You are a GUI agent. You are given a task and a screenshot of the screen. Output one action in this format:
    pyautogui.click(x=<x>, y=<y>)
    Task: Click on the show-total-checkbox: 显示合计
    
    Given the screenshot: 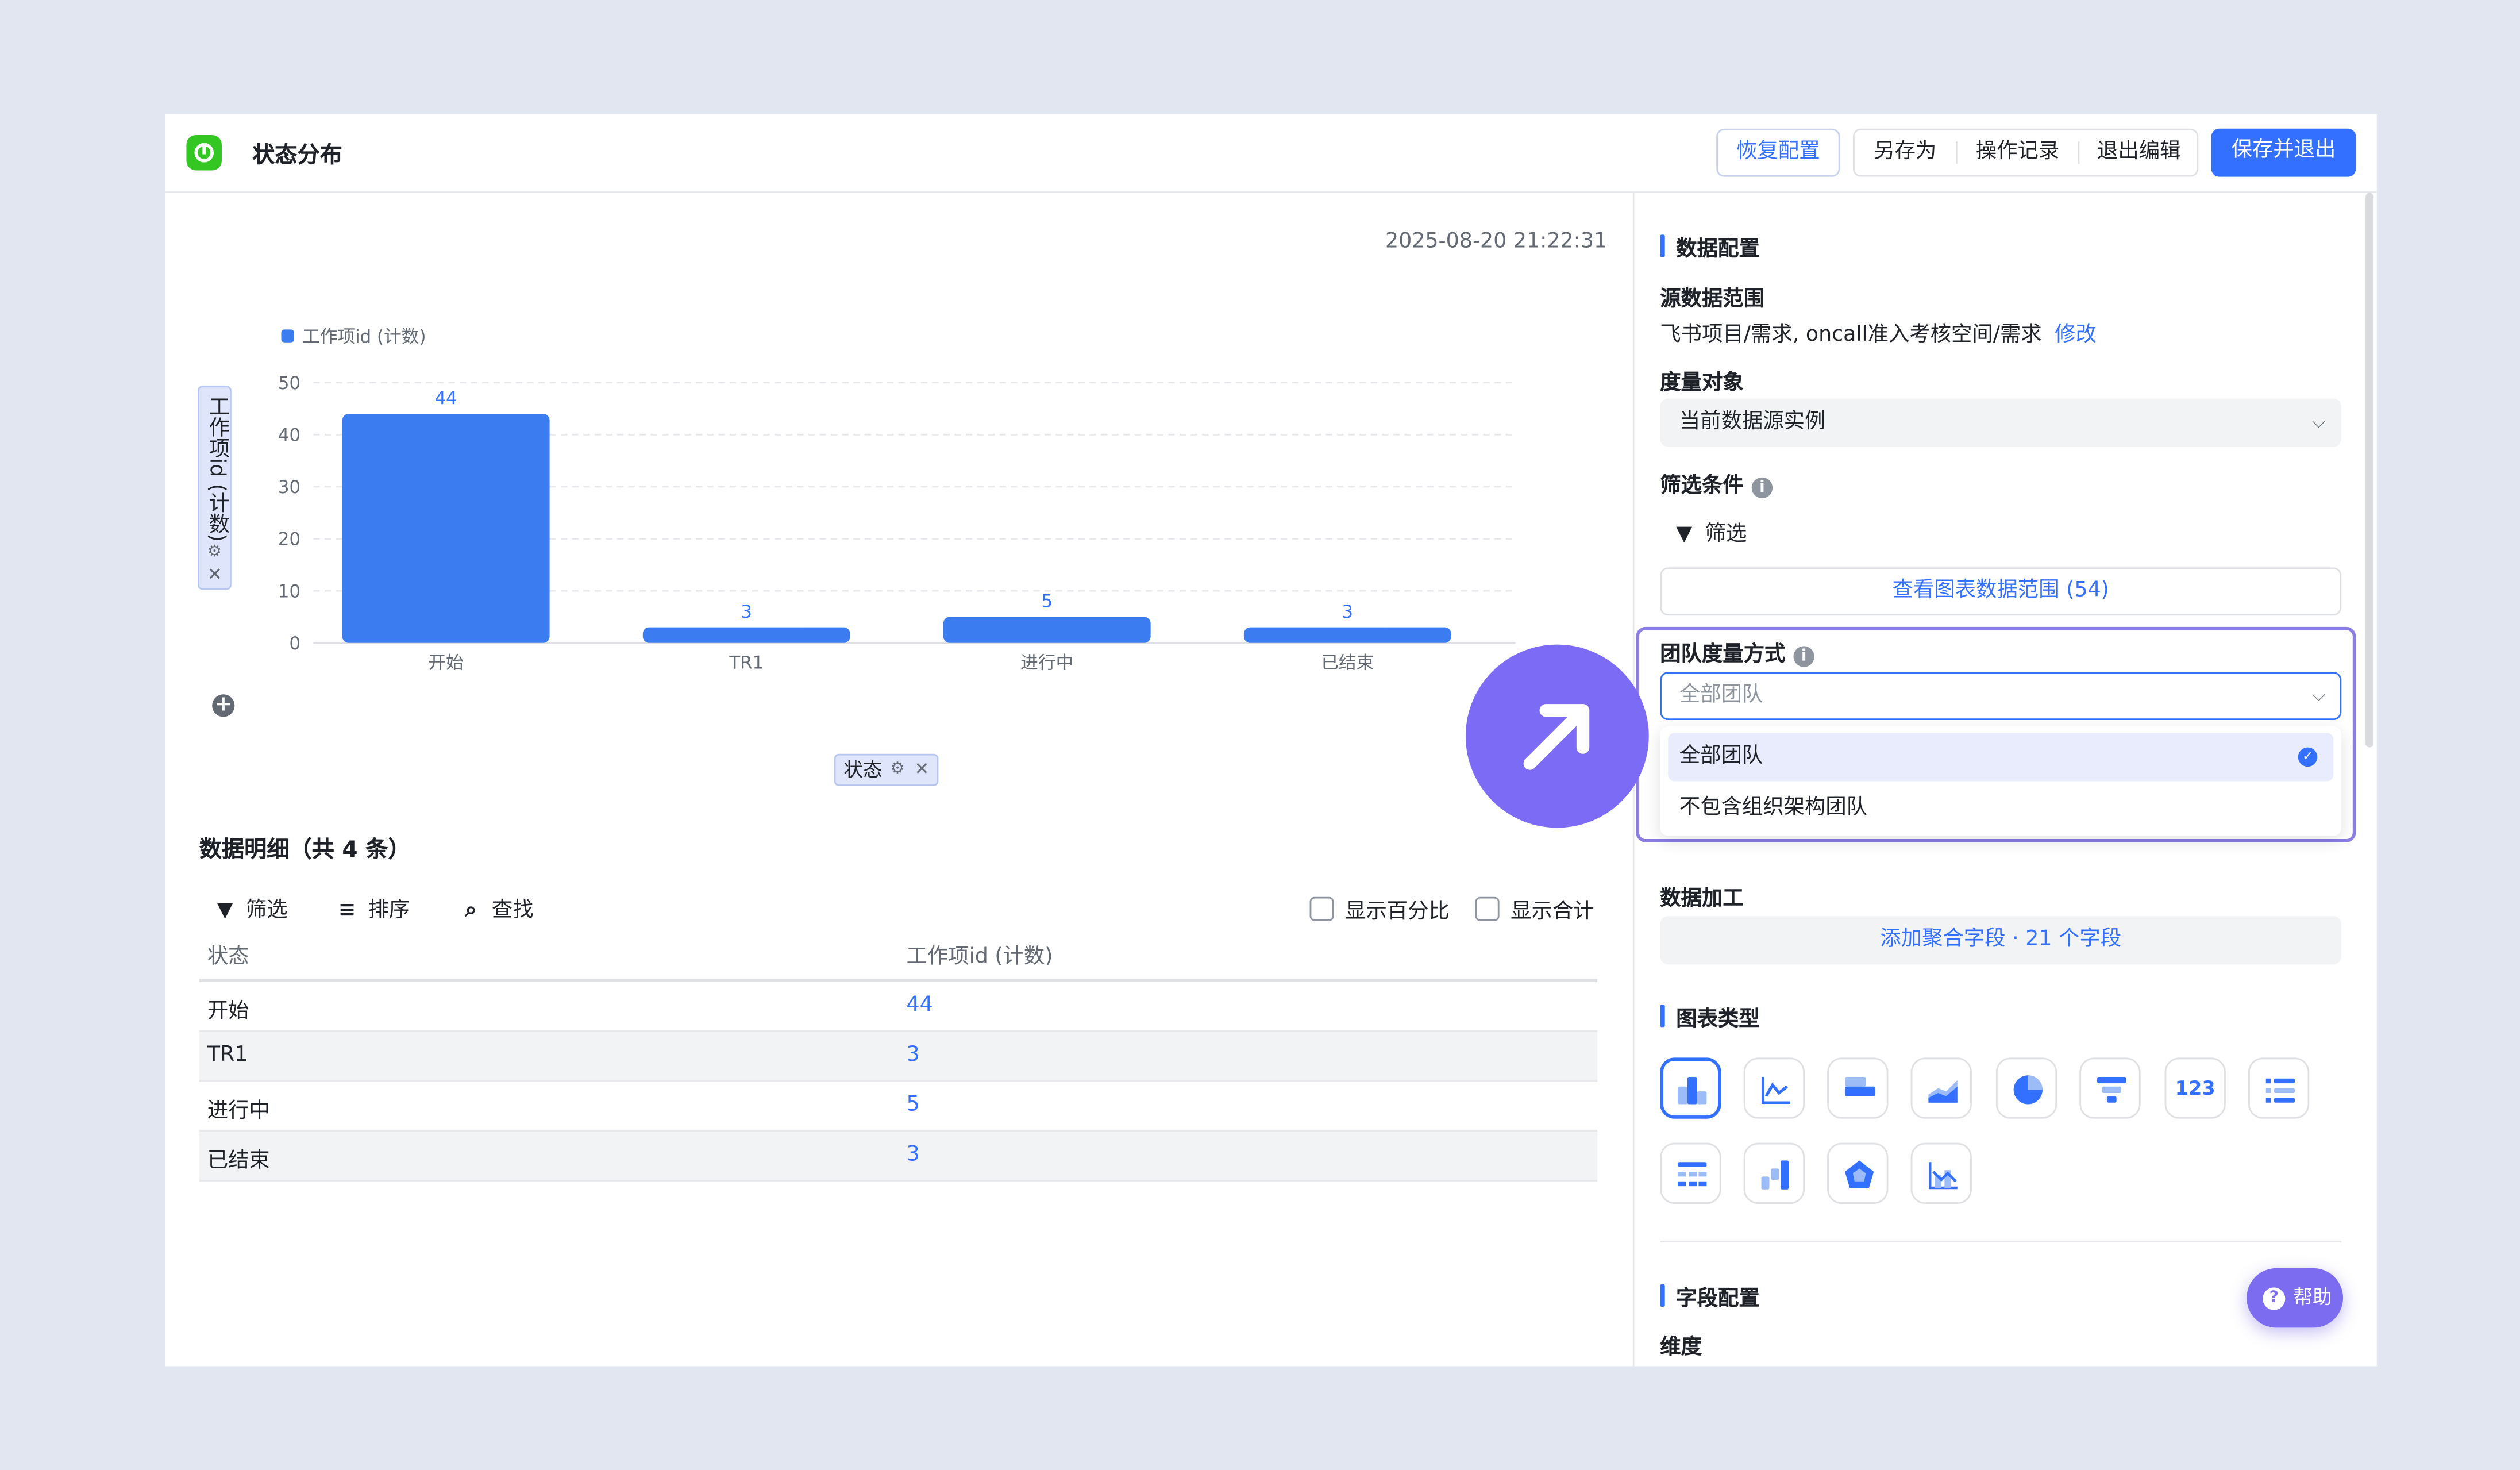 What is the action you would take?
    pyautogui.click(x=1534, y=909)
    